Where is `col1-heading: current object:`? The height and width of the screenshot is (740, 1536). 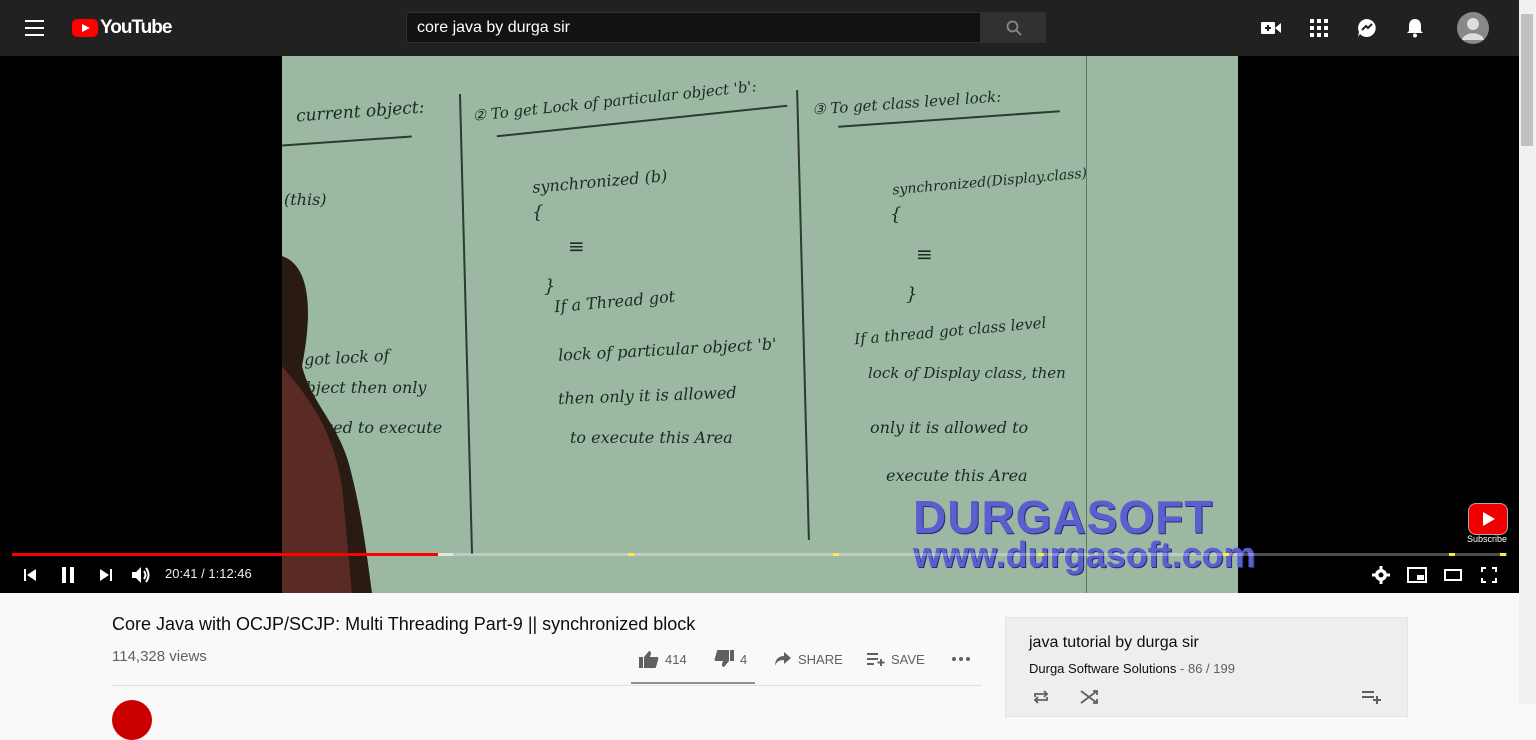
col1-heading: current object: is located at coordinates (360, 112).